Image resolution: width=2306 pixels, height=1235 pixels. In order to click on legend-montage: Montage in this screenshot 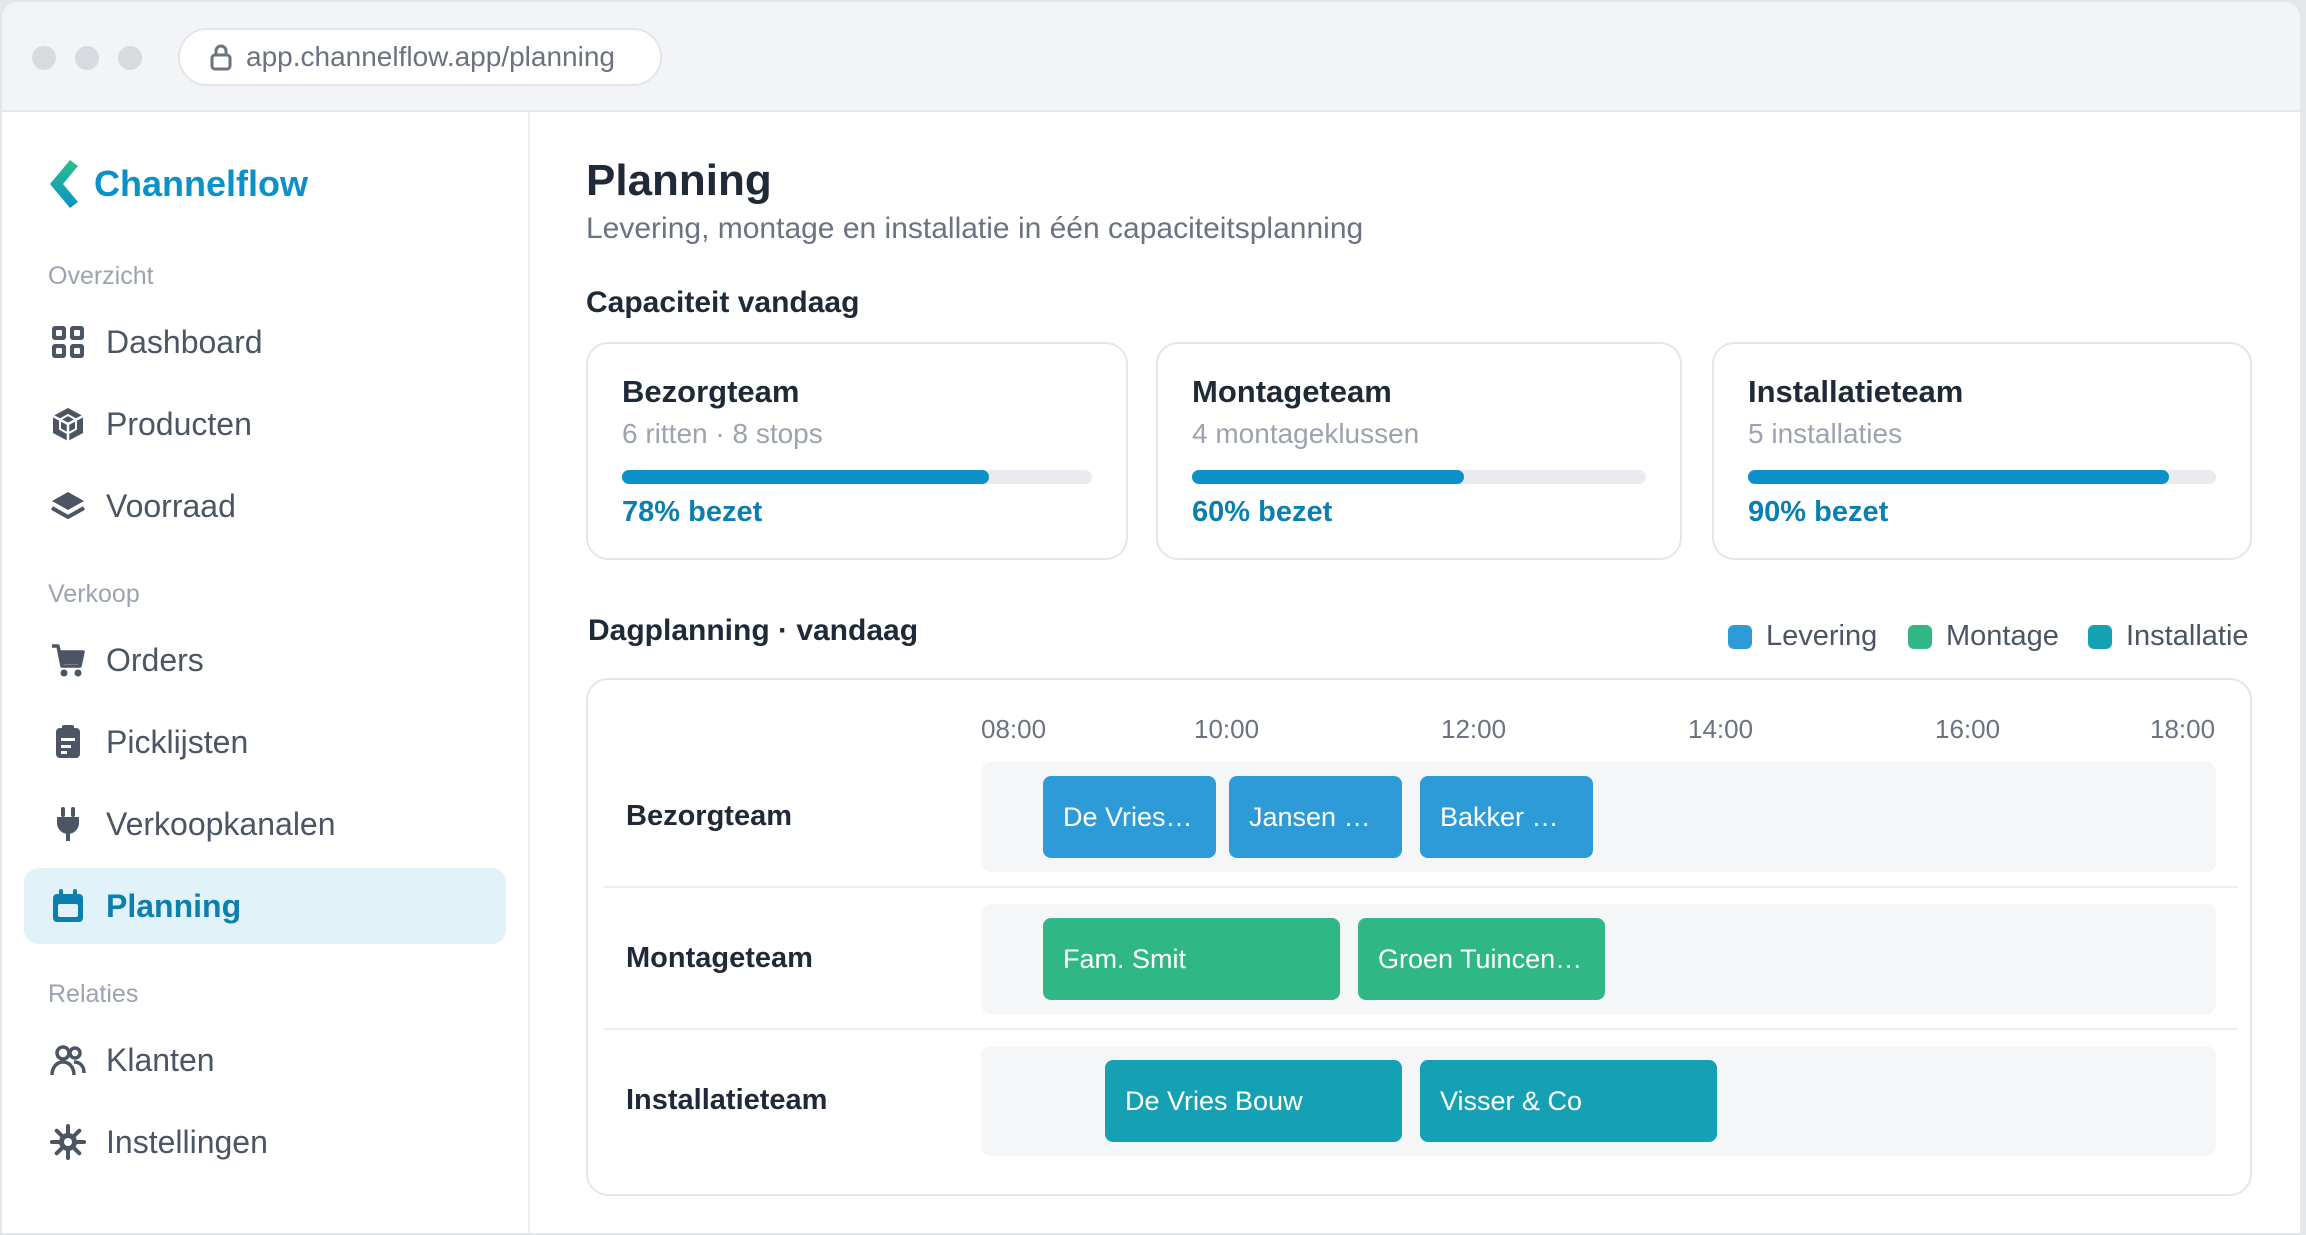, I will do `click(1983, 636)`.